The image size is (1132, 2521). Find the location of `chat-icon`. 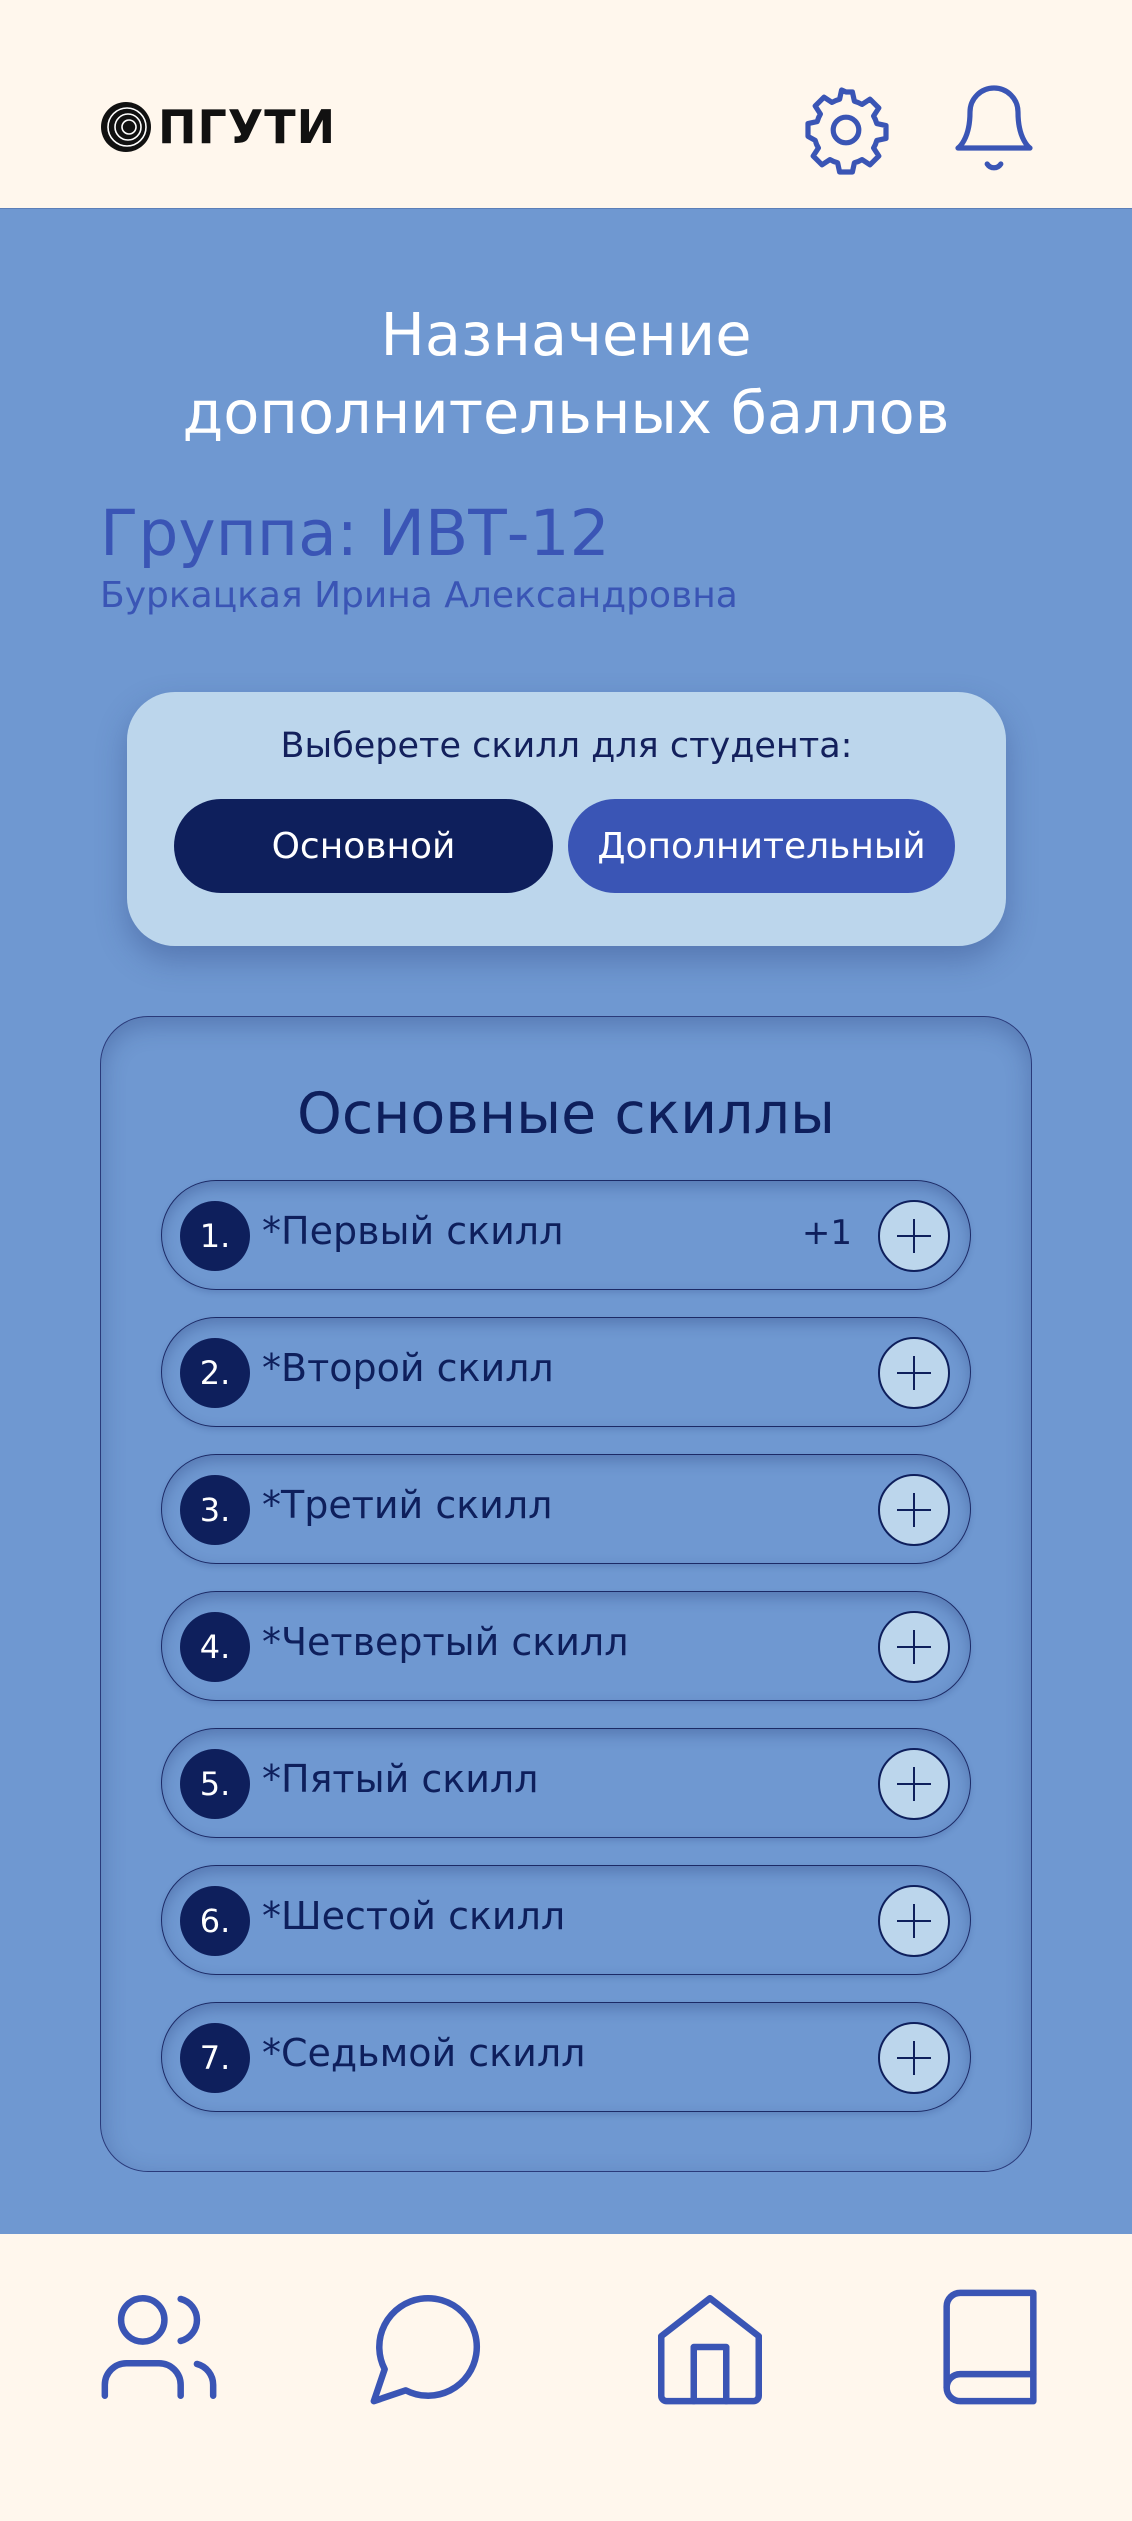

chat-icon is located at coordinates (428, 2347).